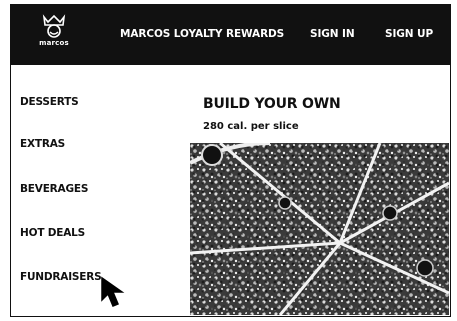 This screenshot has width=457, height=321. I want to click on product-title: BUILD YOUR OWN, so click(272, 104).